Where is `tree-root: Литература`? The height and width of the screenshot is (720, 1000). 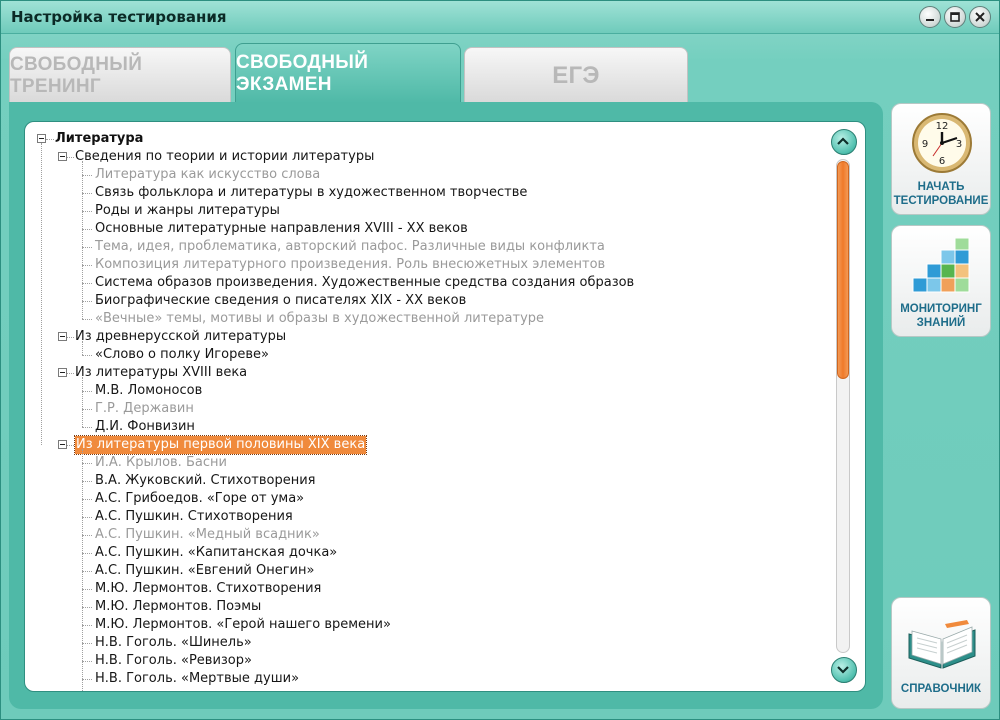 tree-root: Литература is located at coordinates (428, 139).